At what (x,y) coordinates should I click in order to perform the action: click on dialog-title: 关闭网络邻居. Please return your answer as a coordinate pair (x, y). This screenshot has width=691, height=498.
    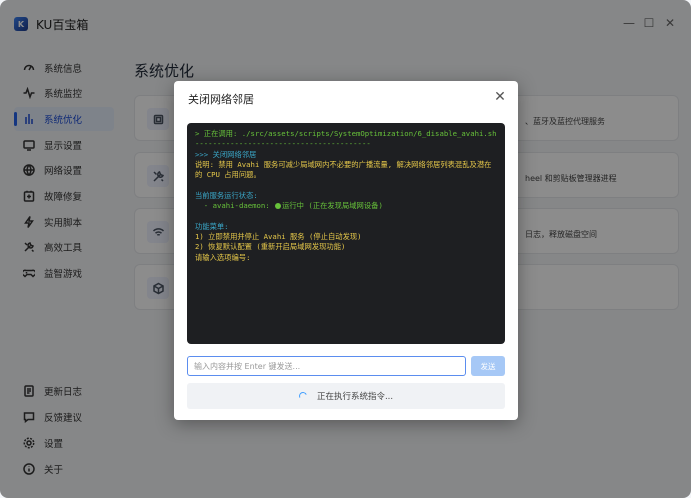
    Looking at the image, I should click on (221, 99).